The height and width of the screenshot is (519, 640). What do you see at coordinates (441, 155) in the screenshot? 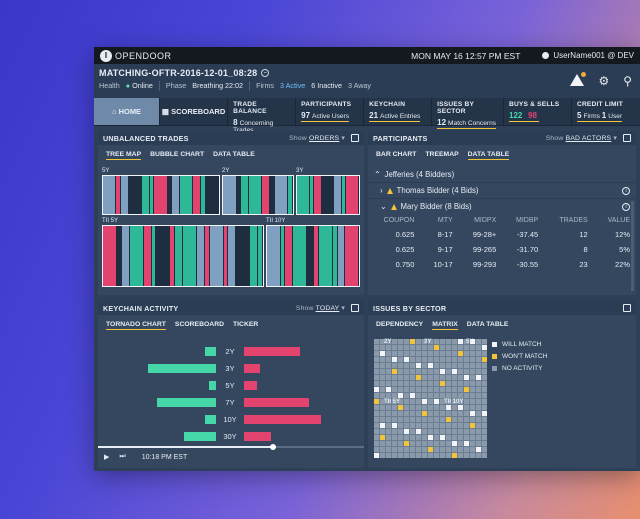
I see `tab-treemap: TREEMAP` at bounding box center [441, 155].